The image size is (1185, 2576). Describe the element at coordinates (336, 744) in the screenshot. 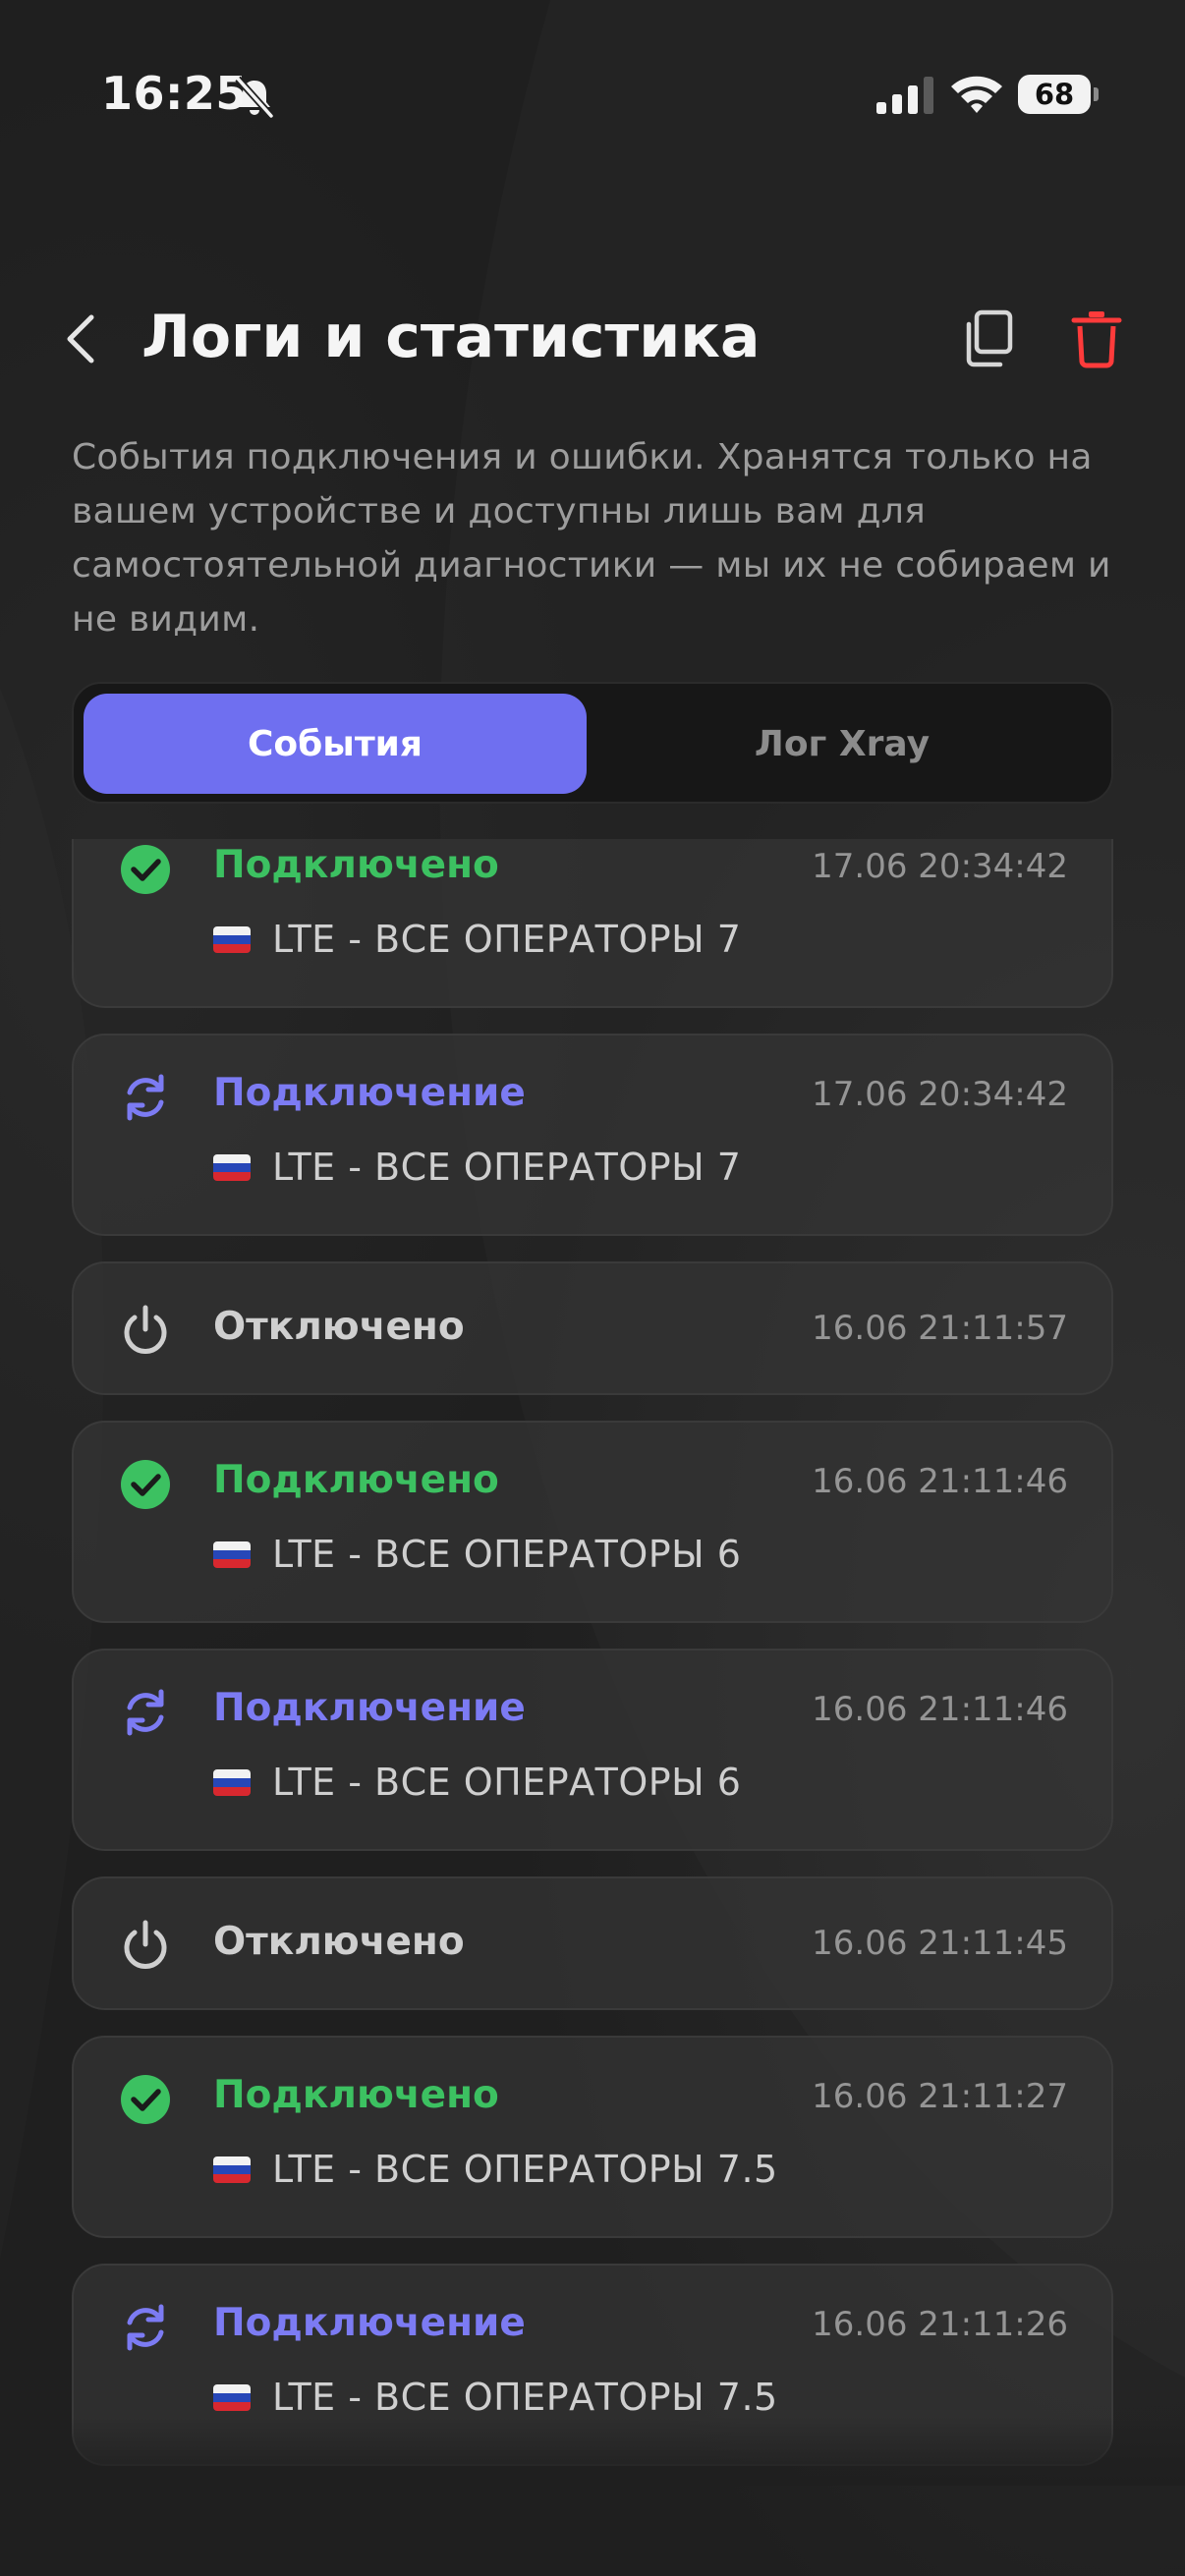

I see `tab-events: События` at that location.